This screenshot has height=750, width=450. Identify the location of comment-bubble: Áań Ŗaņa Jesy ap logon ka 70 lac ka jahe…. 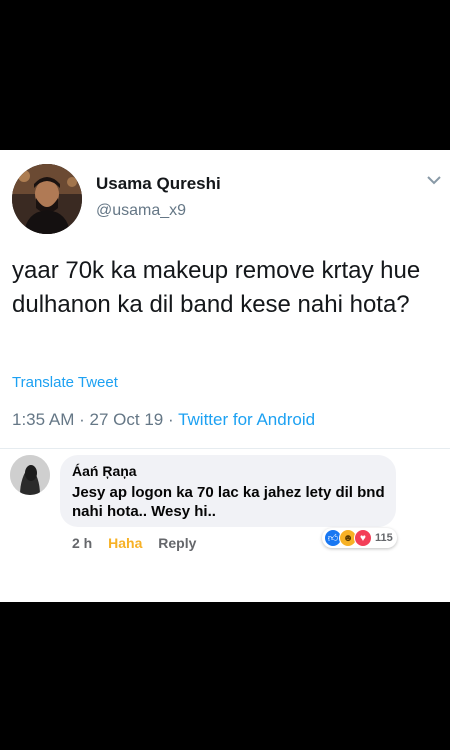
(228, 491).